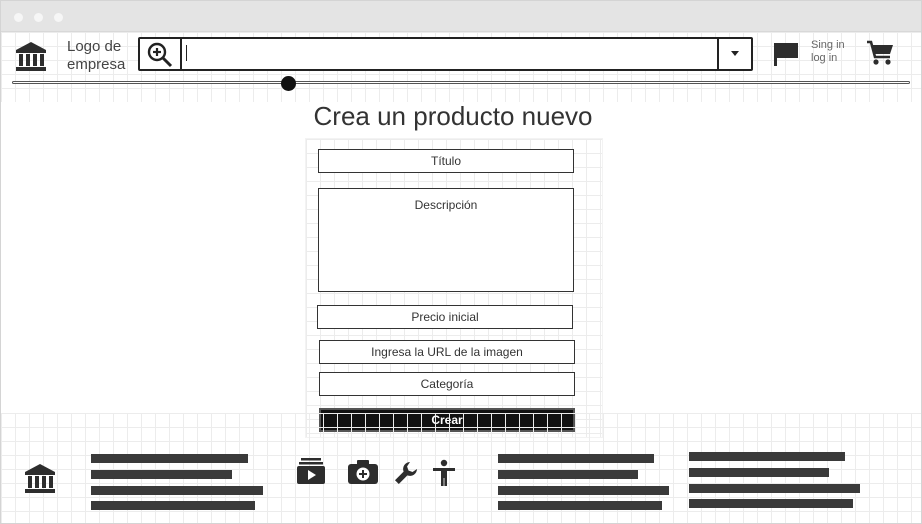 The image size is (922, 524). Describe the element at coordinates (102, 56) in the screenshot. I see `company-logo-text: Logo de empresa` at that location.